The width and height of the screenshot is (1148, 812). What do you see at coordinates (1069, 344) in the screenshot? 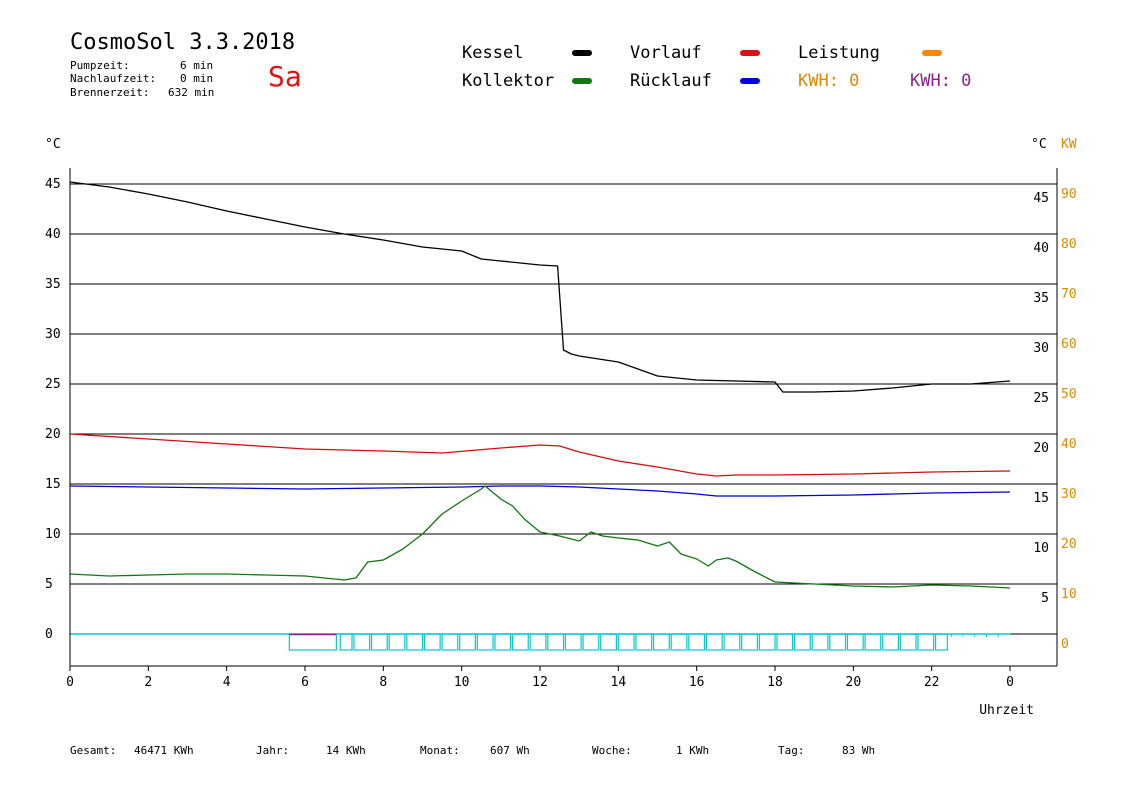
I see `y-tick-label-kw: 60` at bounding box center [1069, 344].